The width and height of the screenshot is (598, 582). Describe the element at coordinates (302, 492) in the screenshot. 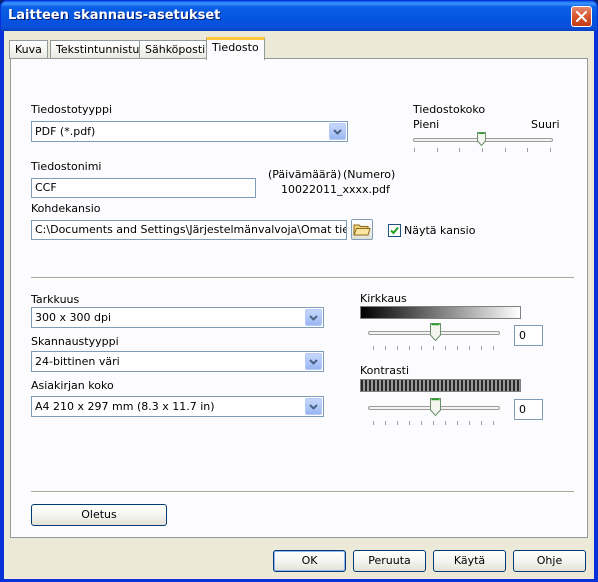

I see `section-divider-bottom` at that location.